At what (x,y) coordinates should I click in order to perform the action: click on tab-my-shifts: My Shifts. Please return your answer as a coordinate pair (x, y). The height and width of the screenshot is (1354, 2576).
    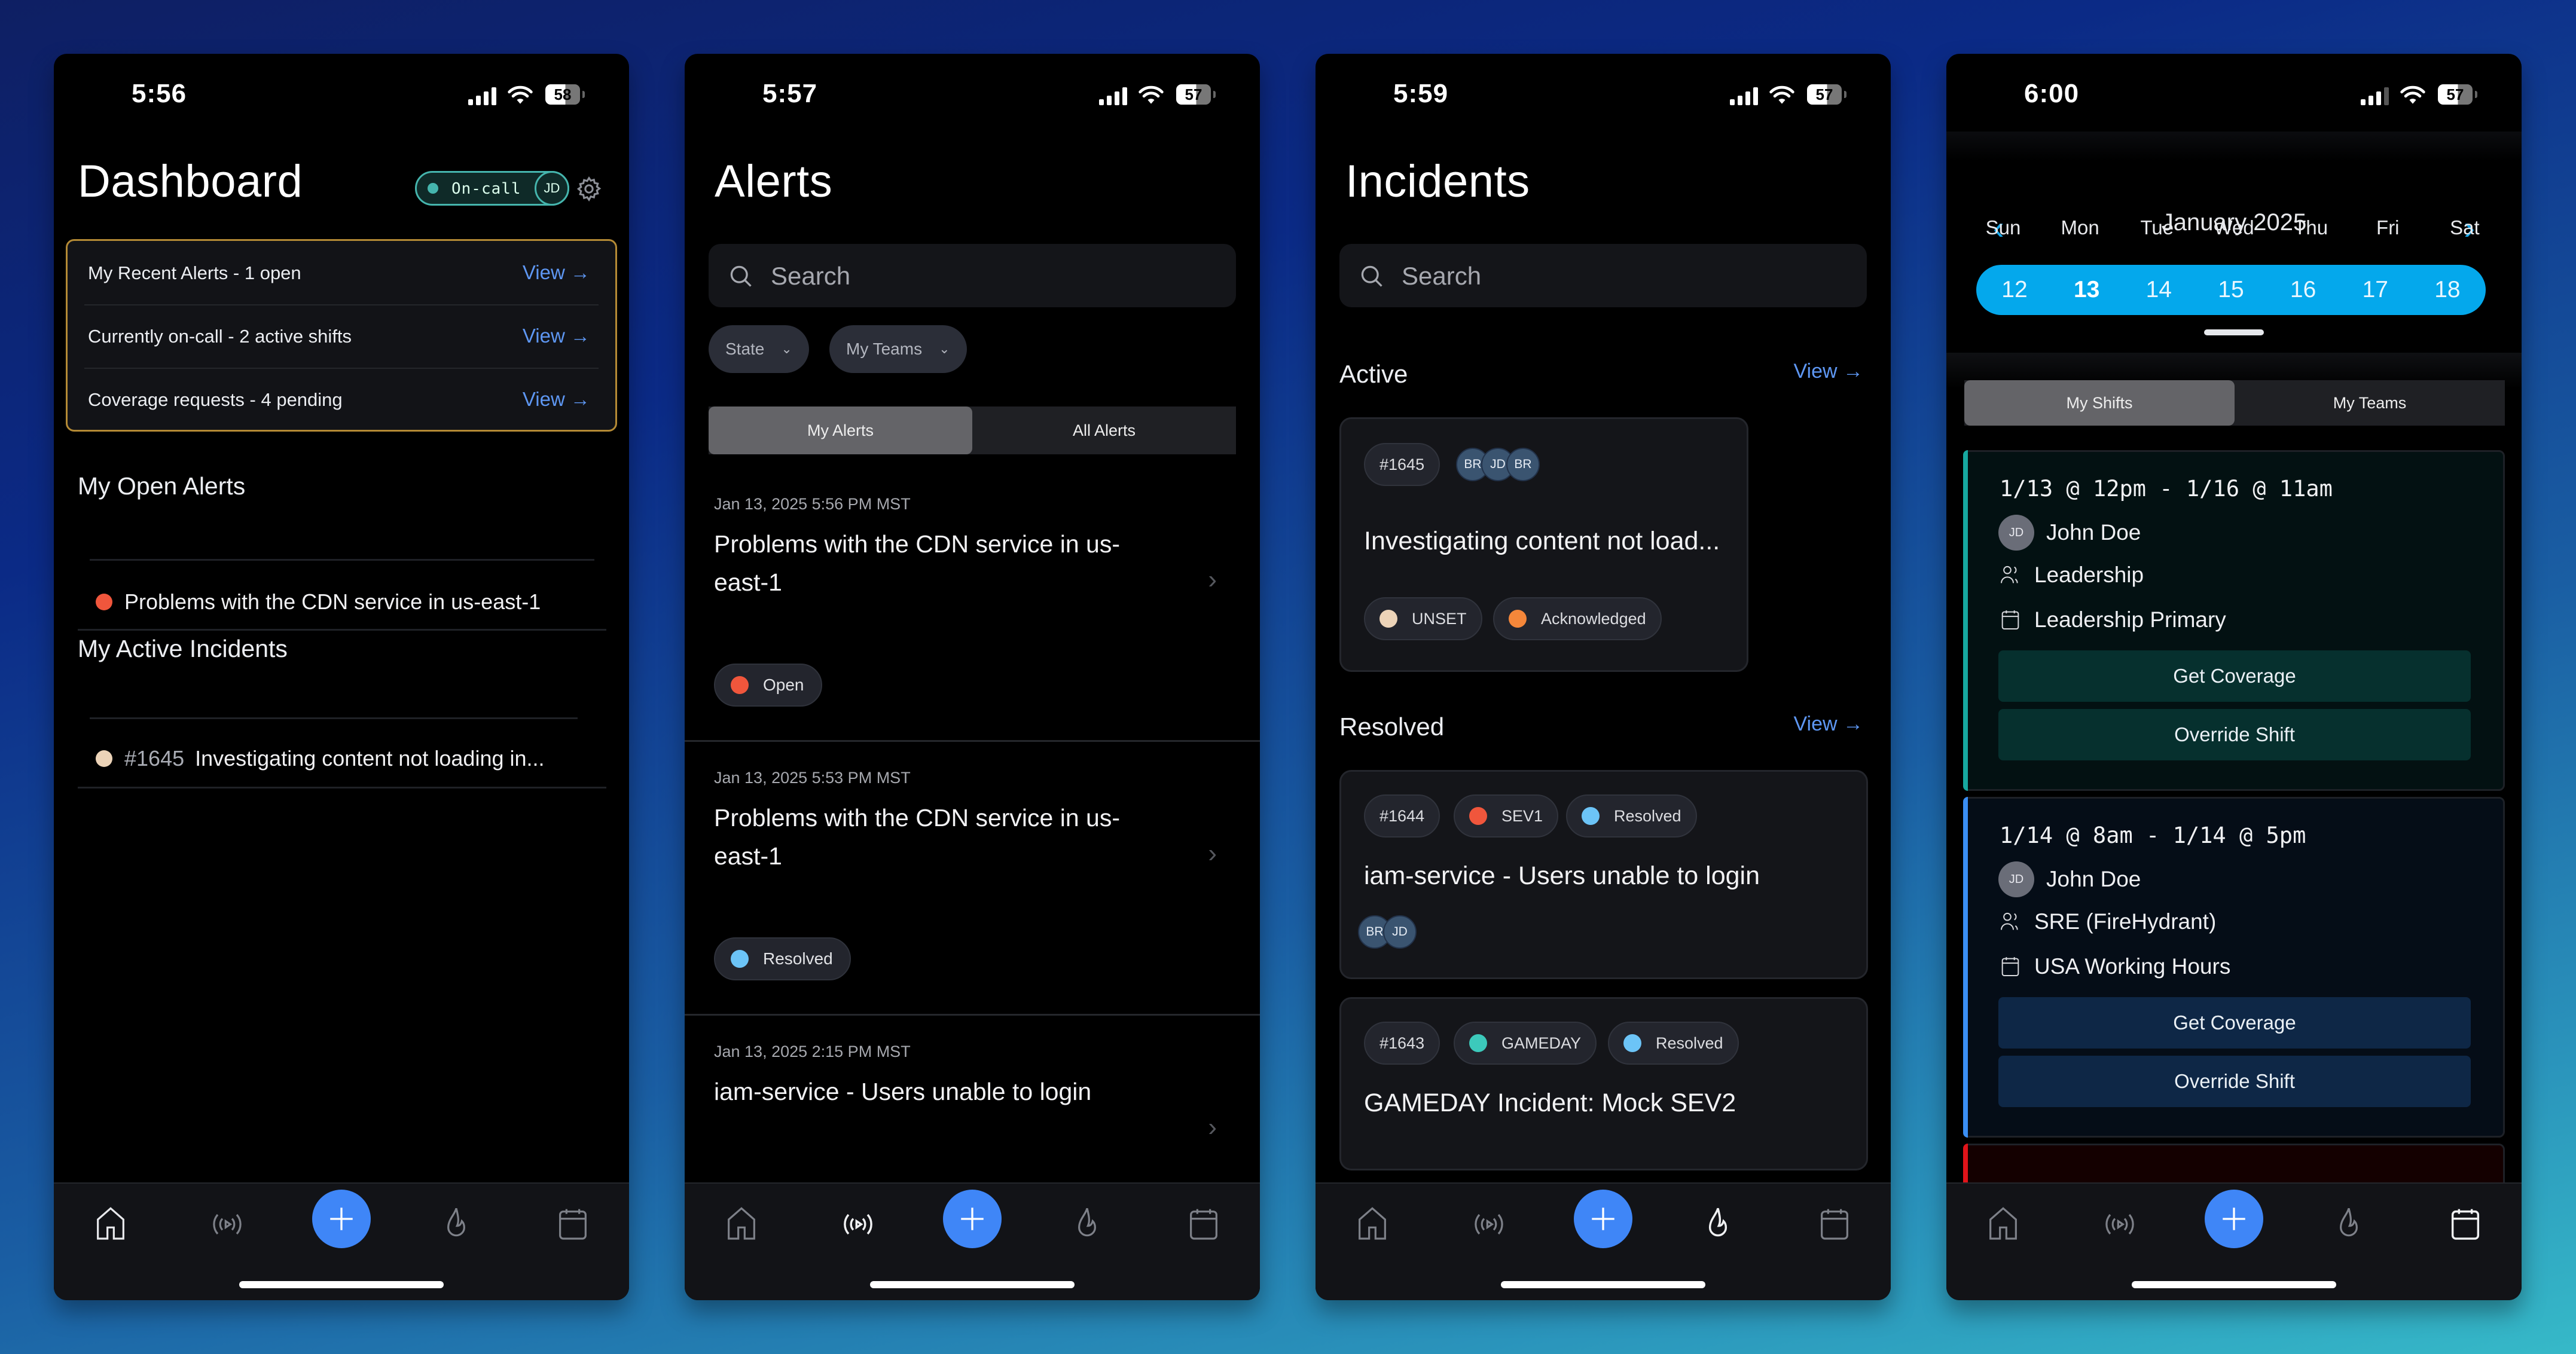
    Looking at the image, I should click on (2099, 403).